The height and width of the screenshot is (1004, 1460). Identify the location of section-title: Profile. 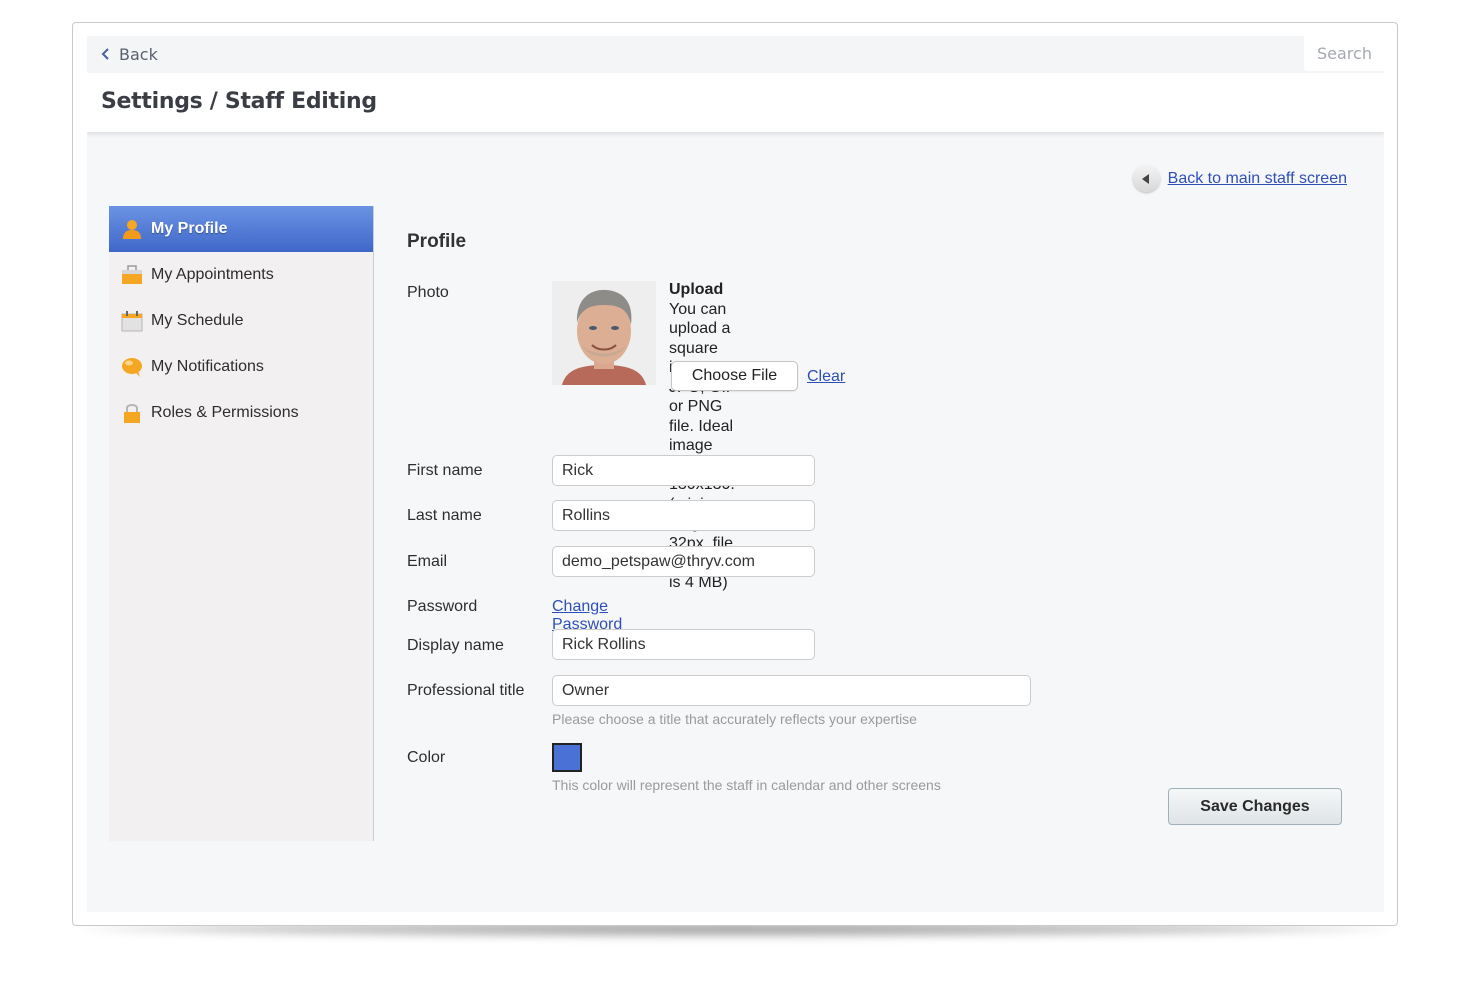
(437, 241).